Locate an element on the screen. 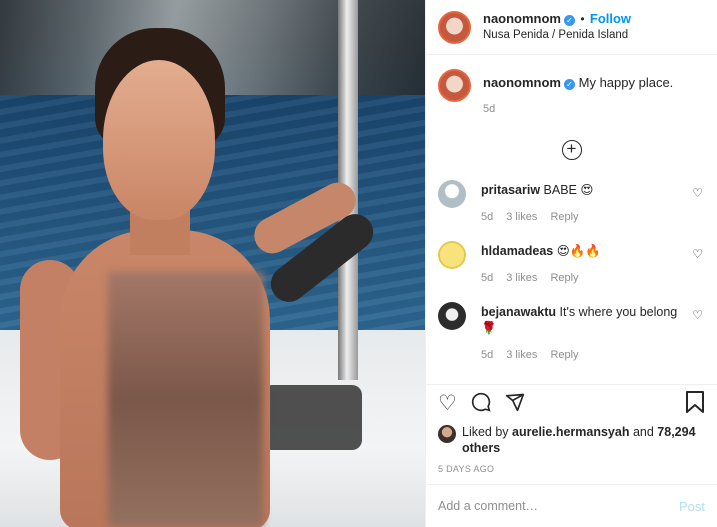 The height and width of the screenshot is (527, 717). load-more: + is located at coordinates (571, 150).